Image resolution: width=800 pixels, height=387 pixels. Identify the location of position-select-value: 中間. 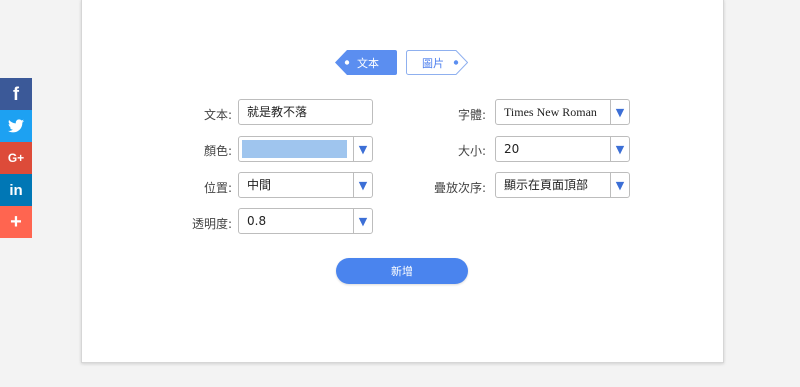
(259, 185).